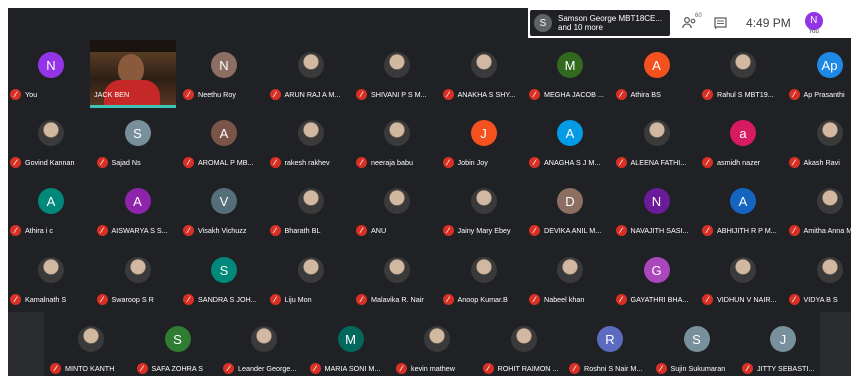 Image resolution: width=853 pixels, height=376 pixels. Describe the element at coordinates (222, 230) in the screenshot. I see `participant-name: Visakh Vichuzz` at that location.